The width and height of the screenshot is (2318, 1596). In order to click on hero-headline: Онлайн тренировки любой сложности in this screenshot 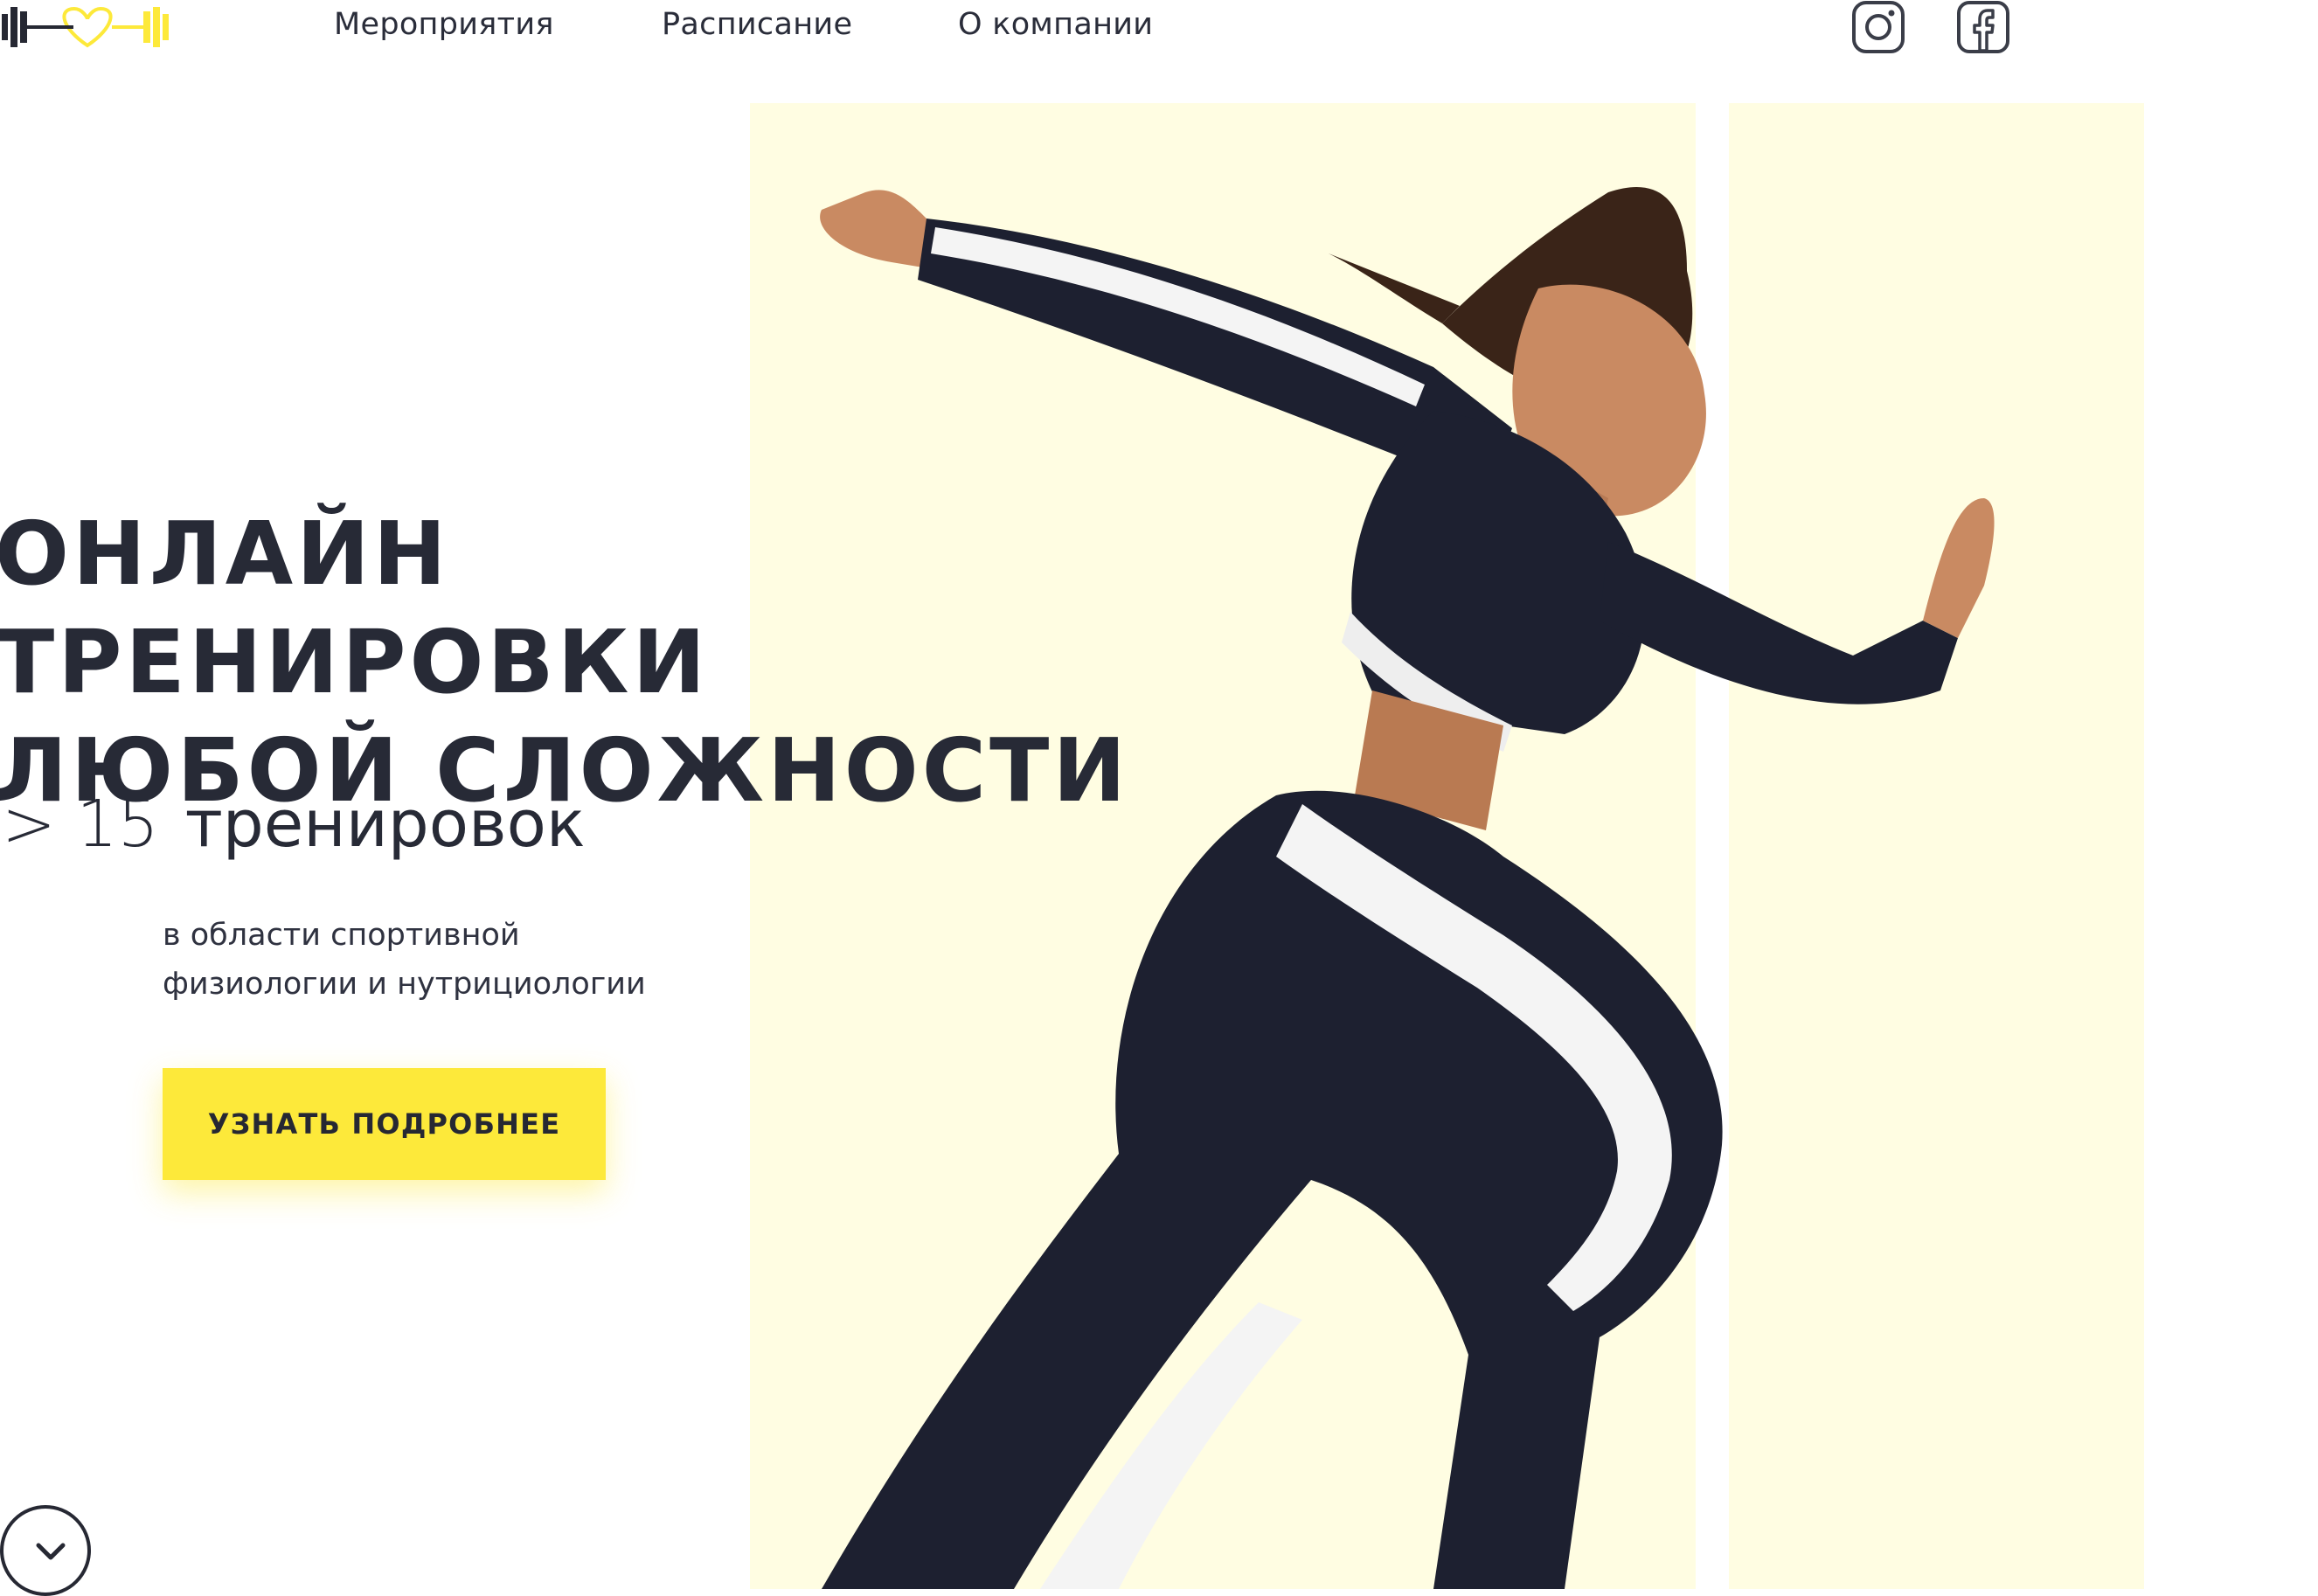, I will do `click(575, 662)`.